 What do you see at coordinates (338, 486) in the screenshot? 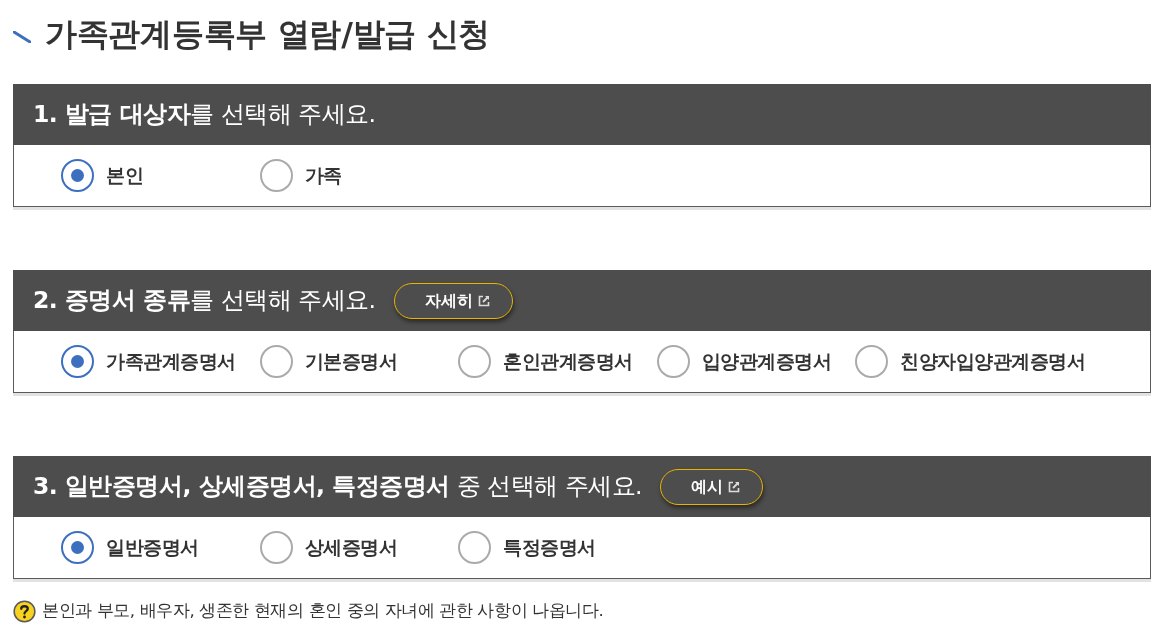
I see `section-heading: 3. 일반증명서, 상세증명서, 특정증명서 중 선택해 주세요.` at bounding box center [338, 486].